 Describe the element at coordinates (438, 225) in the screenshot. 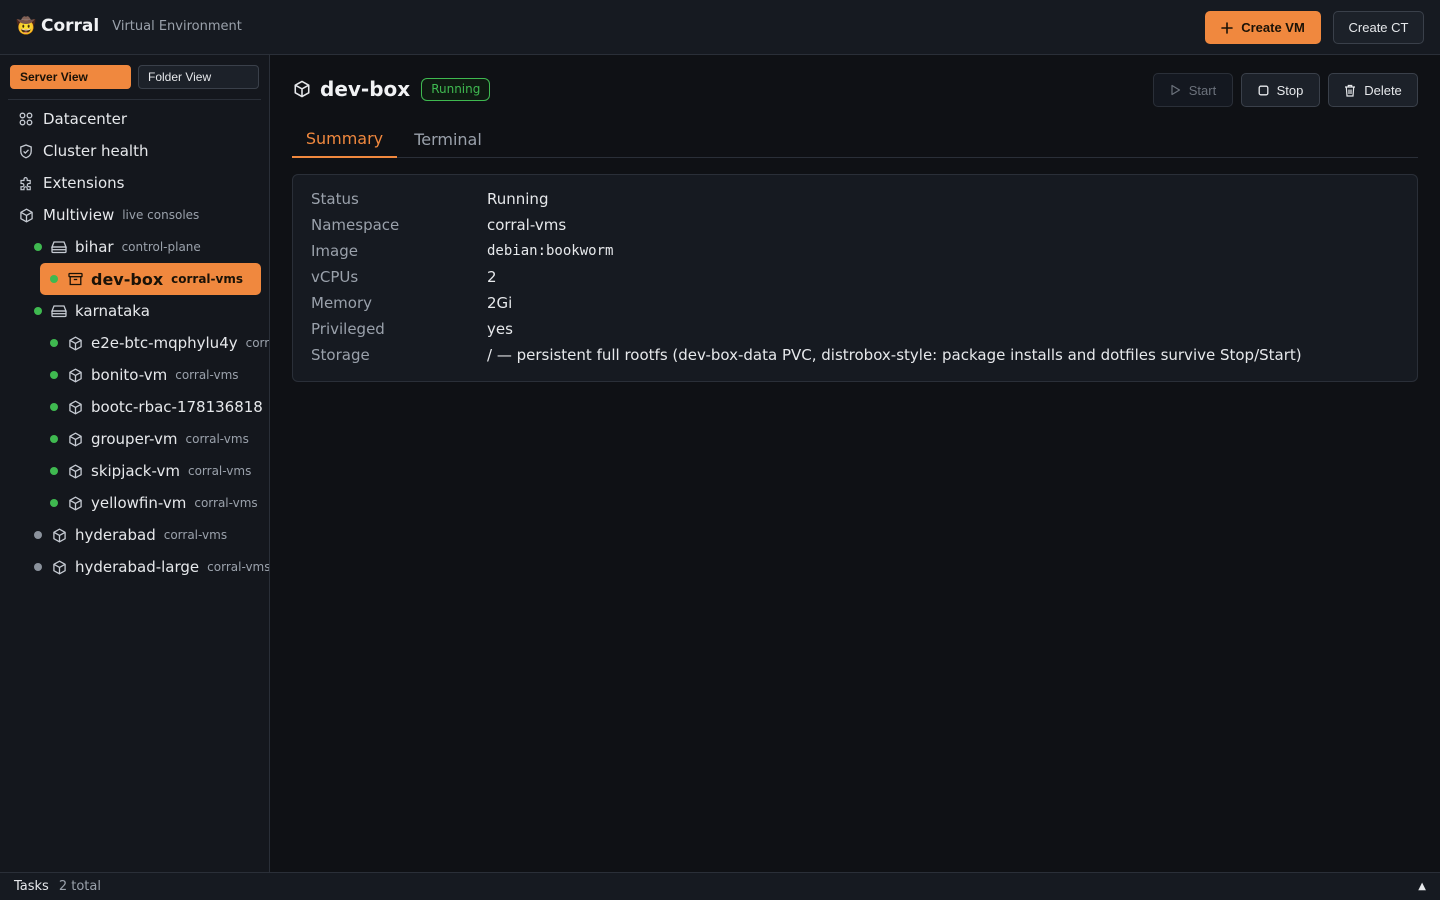

I see `summary-row-namespace: Namespace corral-vms` at that location.